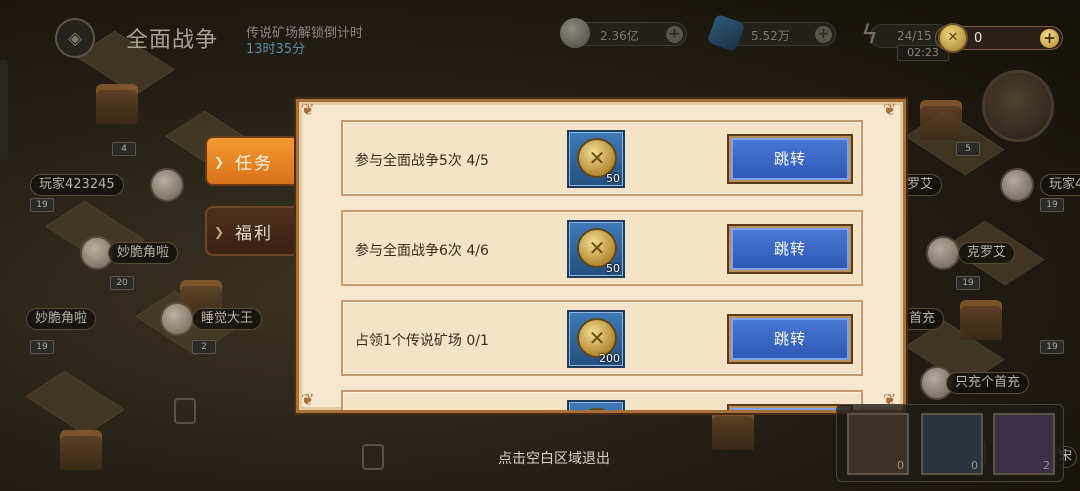  I want to click on silver-resource: 2.36亿 +, so click(623, 33).